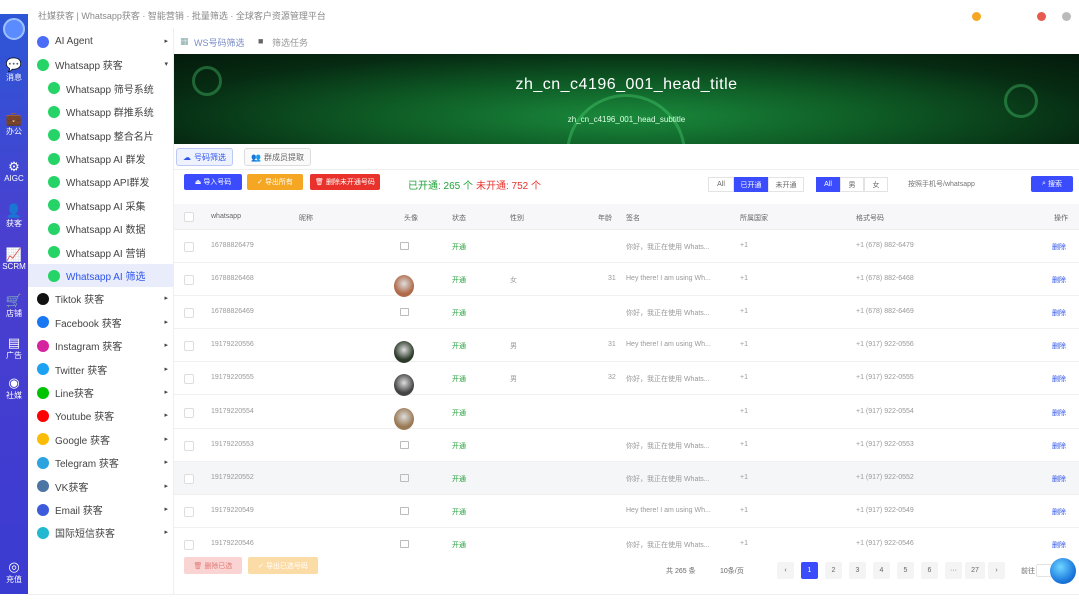 This screenshot has height=607, width=1079. I want to click on delete-selected-button: 🗑 删除已选, so click(213, 565).